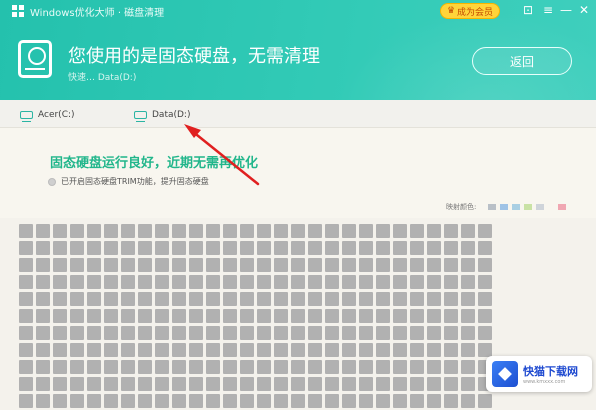 The width and height of the screenshot is (596, 410). Describe the element at coordinates (140, 116) in the screenshot. I see `drive-icon` at that location.